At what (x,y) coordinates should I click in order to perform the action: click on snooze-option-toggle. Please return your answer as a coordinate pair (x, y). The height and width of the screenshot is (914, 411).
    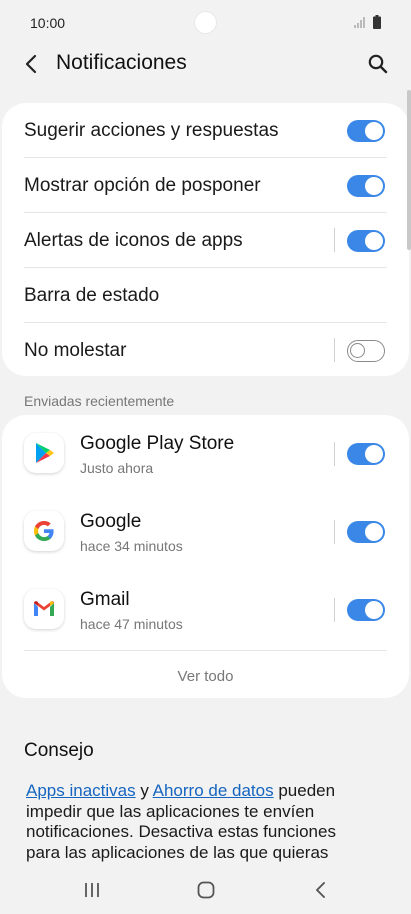
    Looking at the image, I should click on (366, 186).